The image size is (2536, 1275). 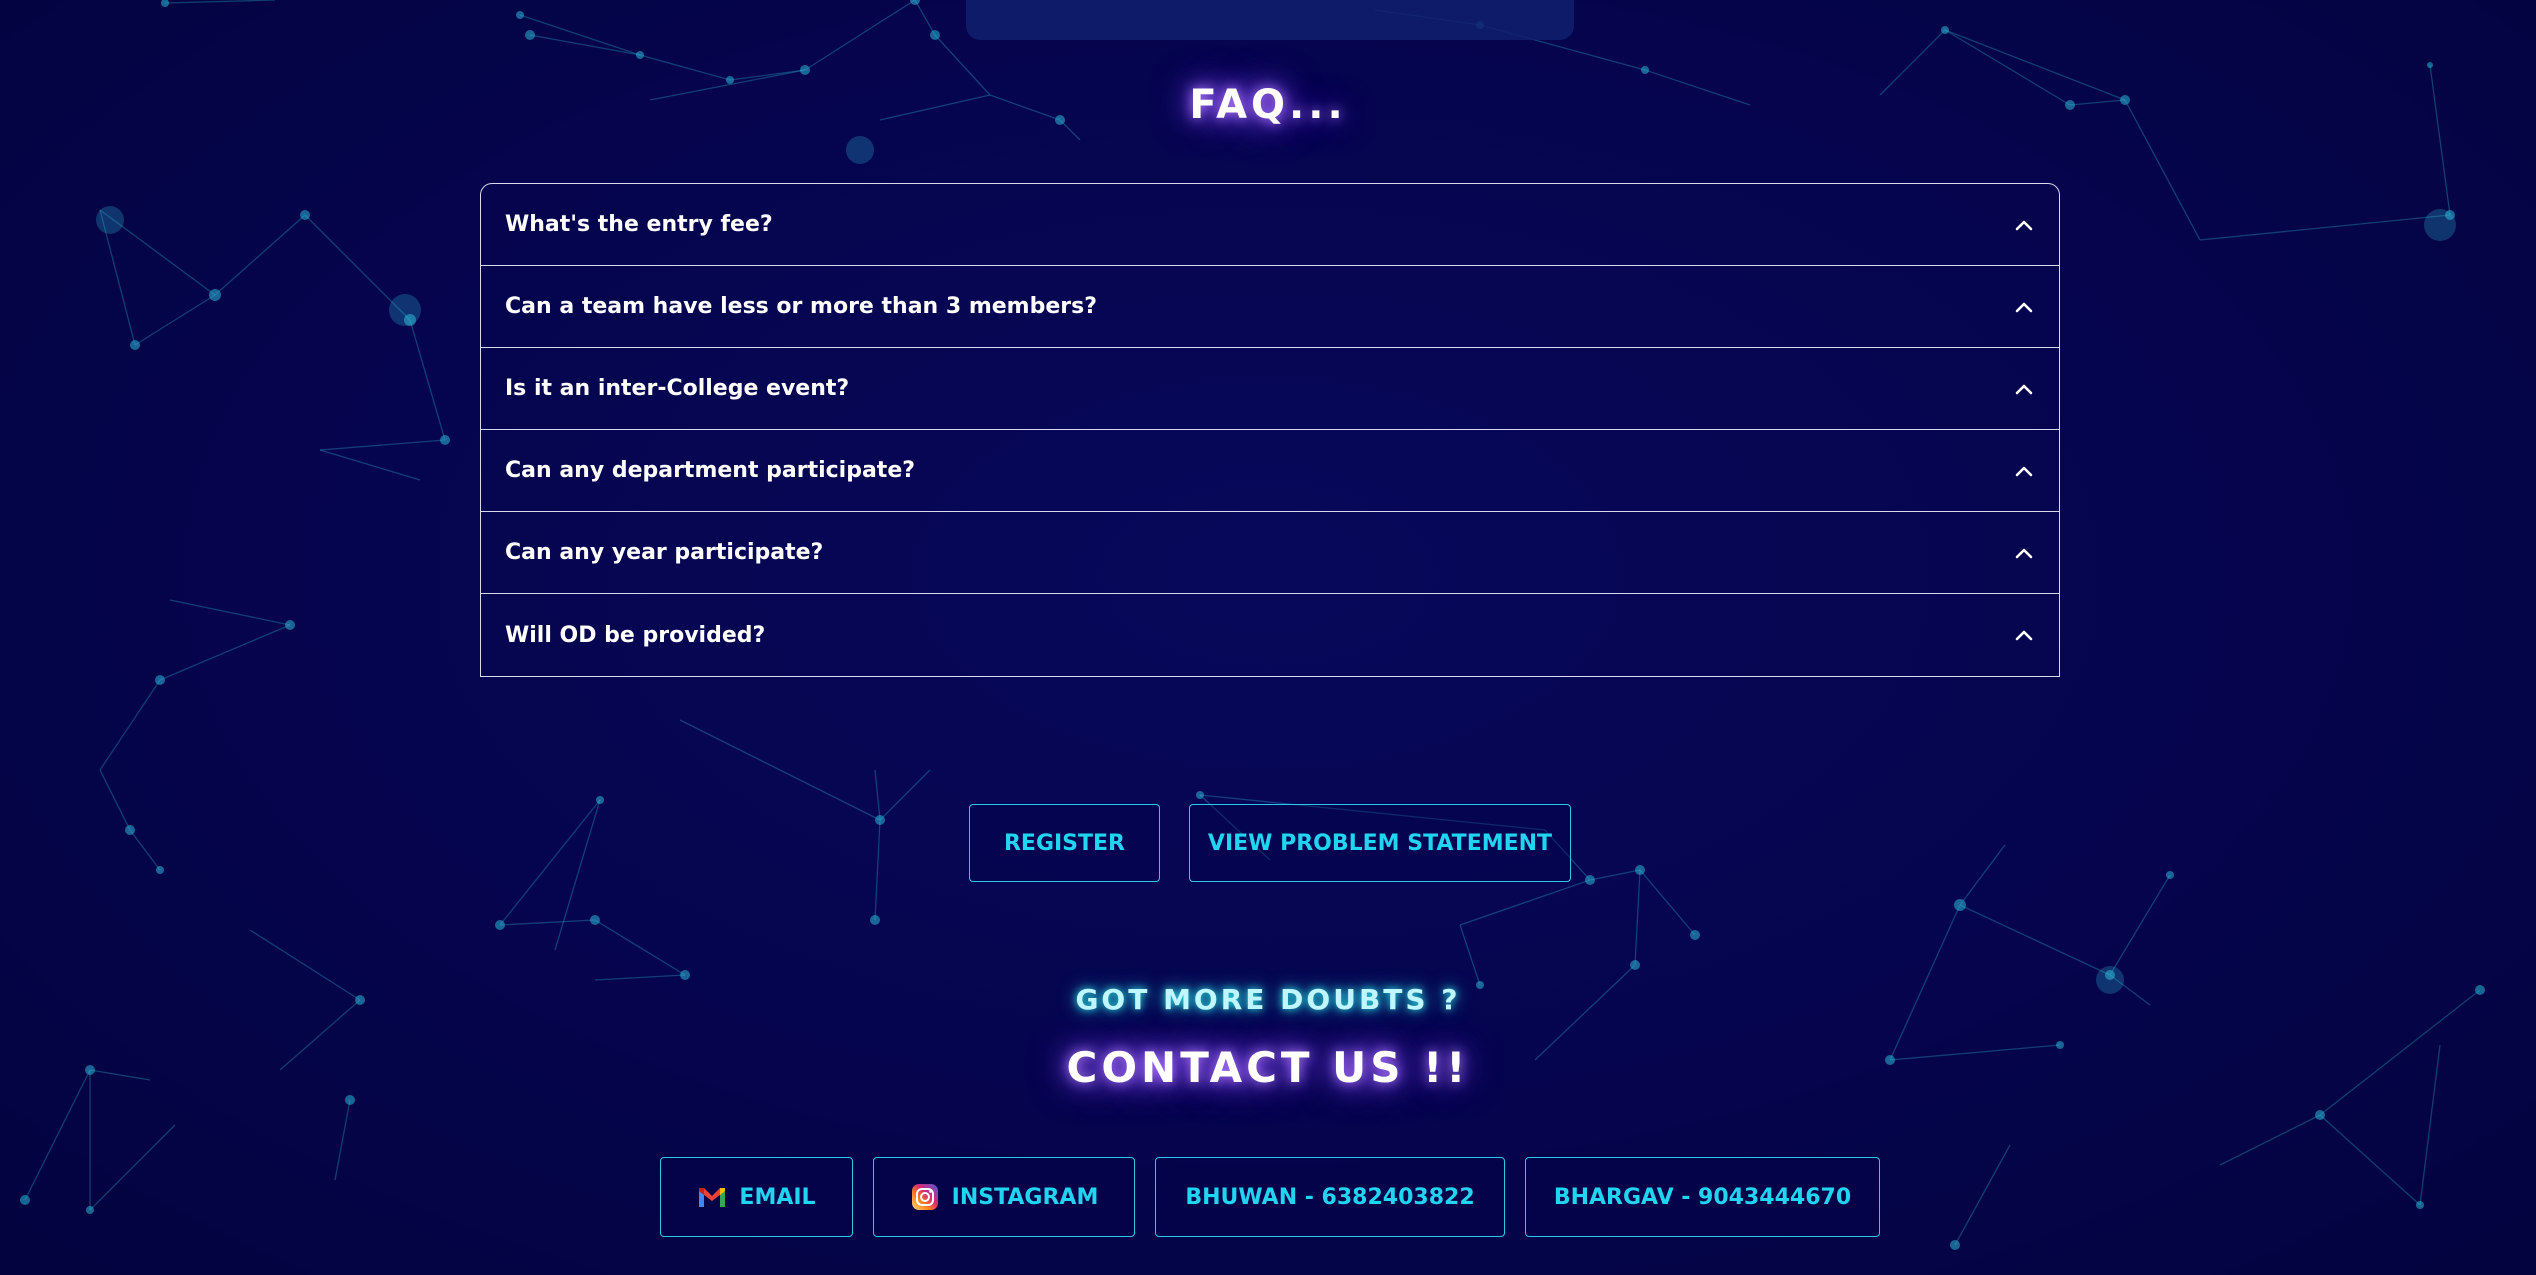 I want to click on email-button: EMAIL, so click(x=756, y=1197).